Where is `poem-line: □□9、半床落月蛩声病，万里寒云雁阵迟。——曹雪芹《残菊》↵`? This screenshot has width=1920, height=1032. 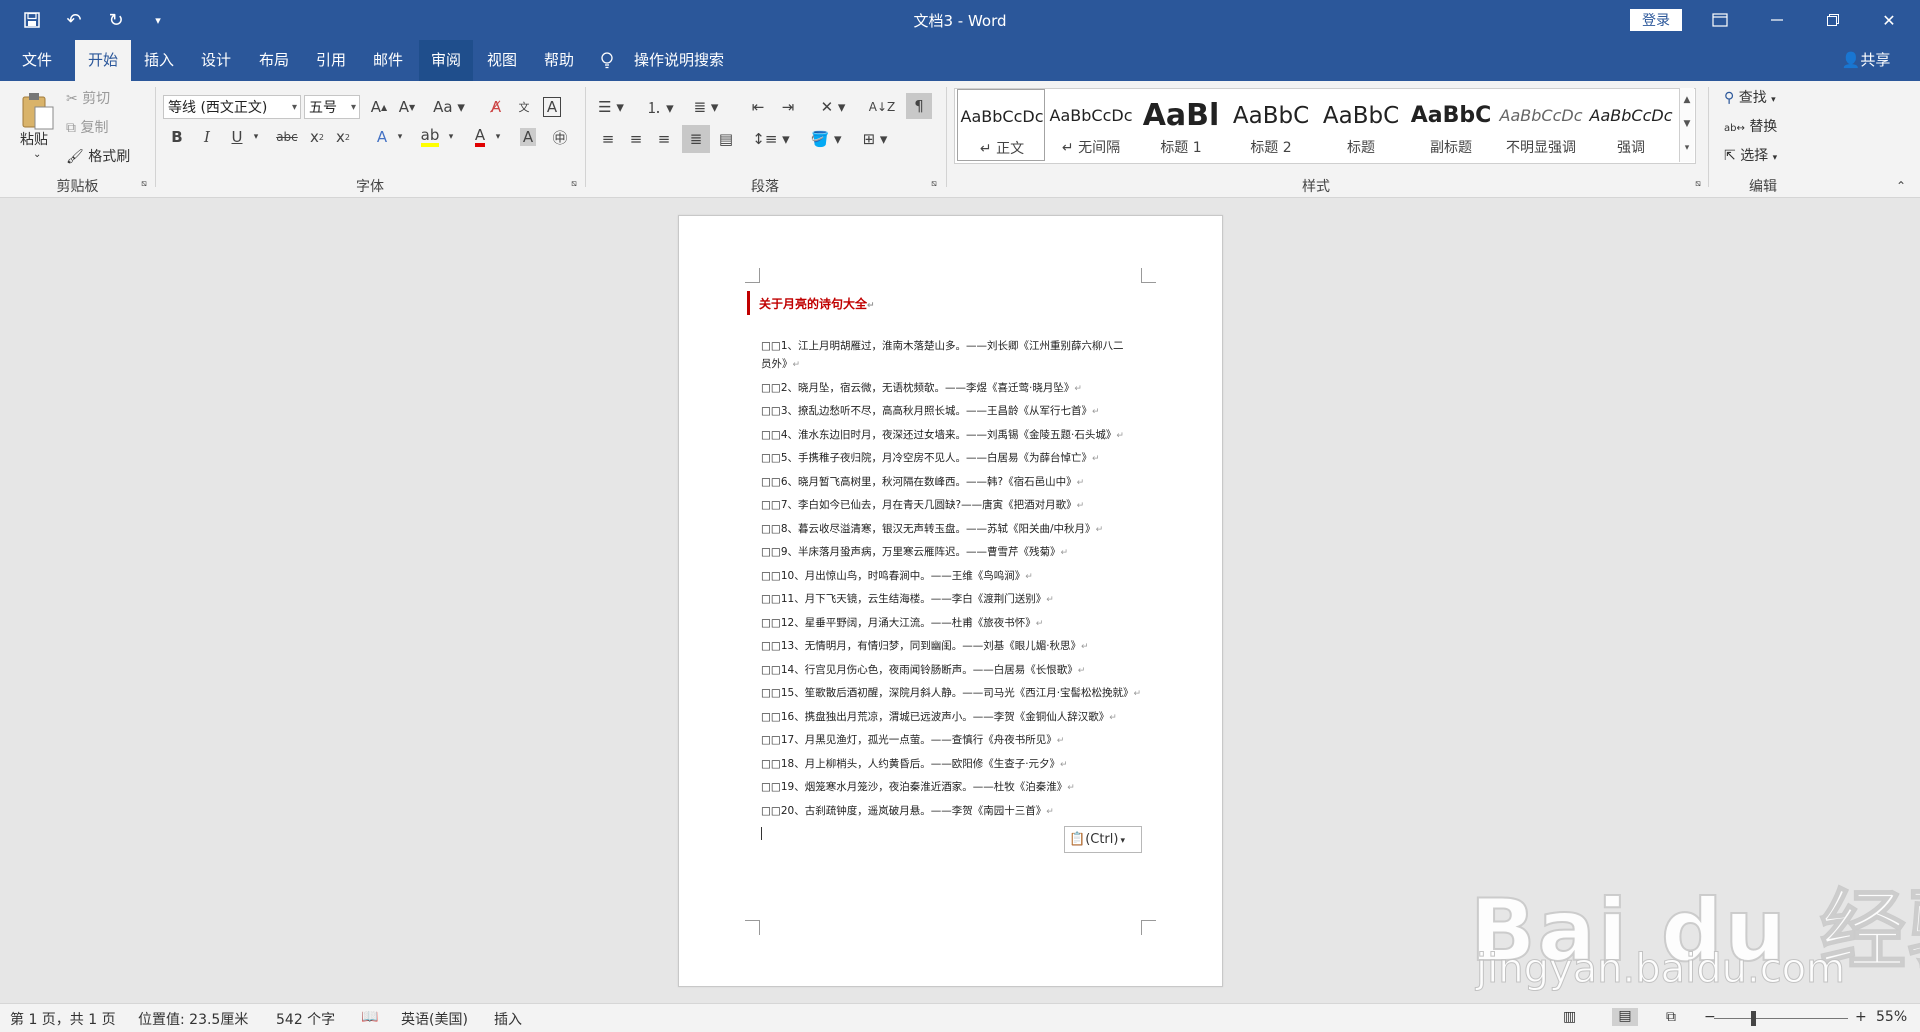 poem-line: □□9、半床落月蛩声病，万里寒云雁阵迟。——曹雪芹《残菊》↵ is located at coordinates (914, 551).